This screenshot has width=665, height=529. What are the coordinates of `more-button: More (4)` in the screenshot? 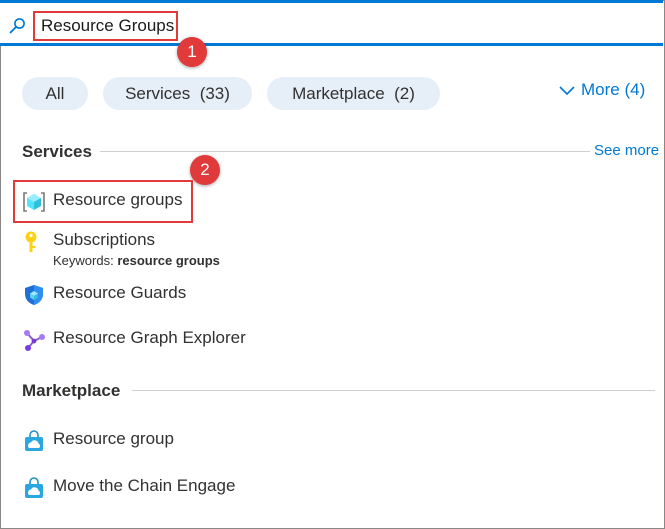 It's located at (602, 90).